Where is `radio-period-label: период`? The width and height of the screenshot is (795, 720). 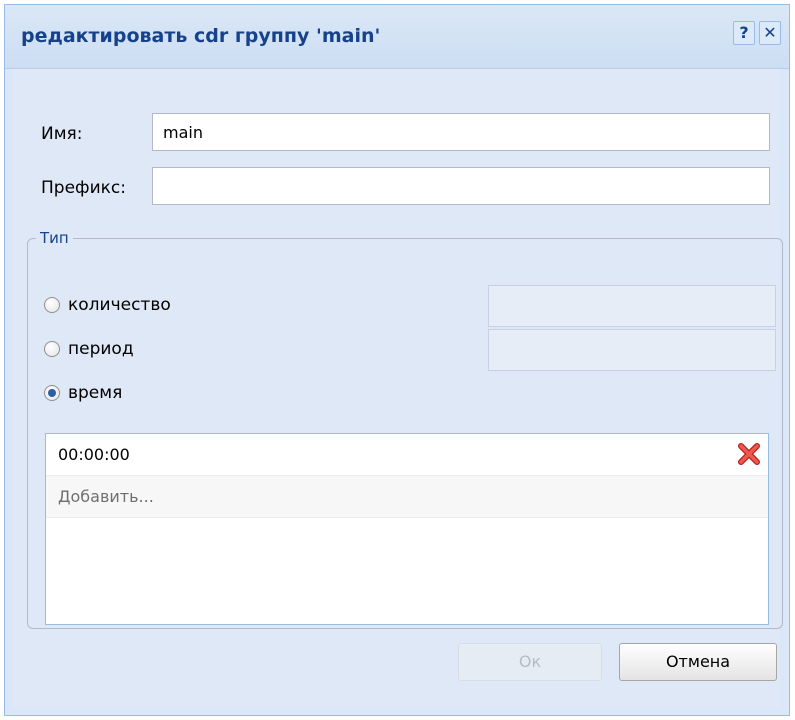 radio-period-label: период is located at coordinates (101, 349).